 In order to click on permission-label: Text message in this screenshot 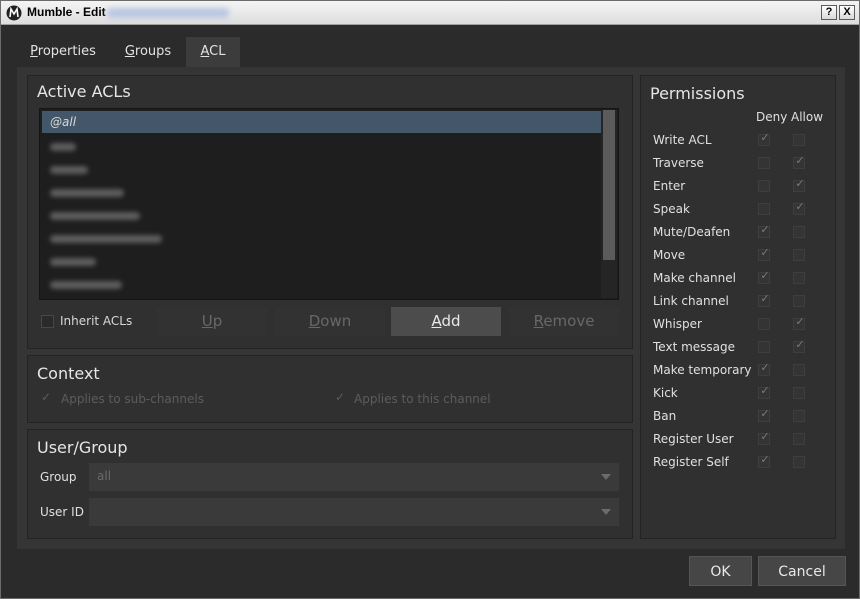, I will do `click(694, 347)`.